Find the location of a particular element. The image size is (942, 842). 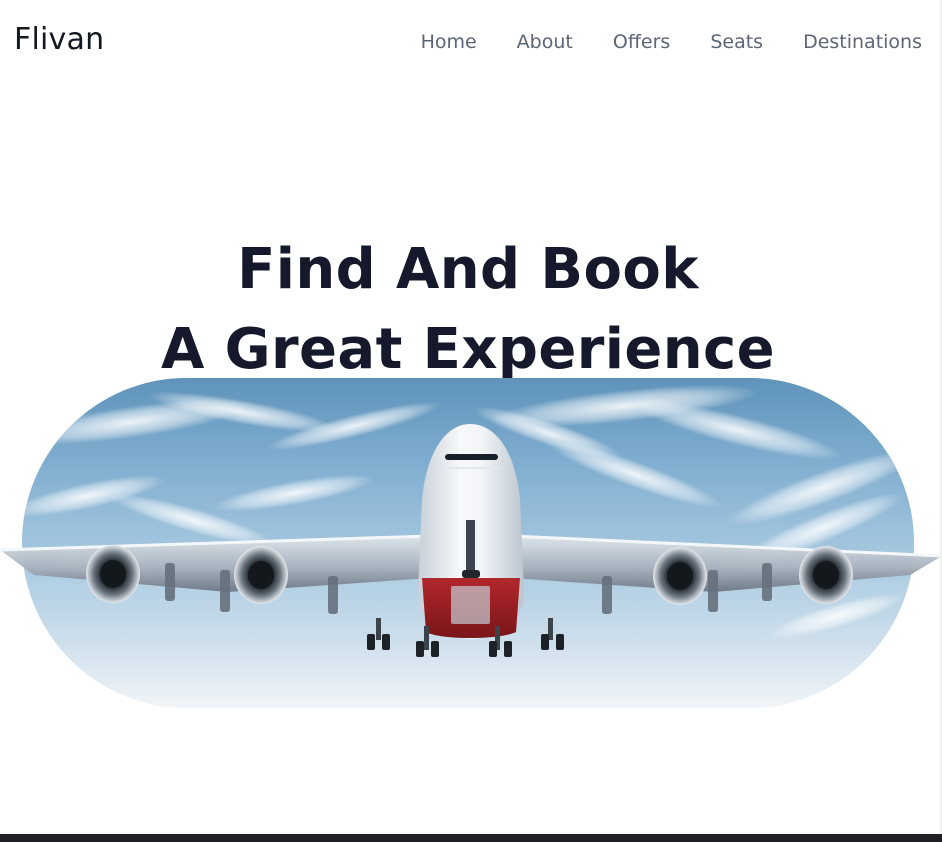

nav-about-link: About is located at coordinates (545, 42).